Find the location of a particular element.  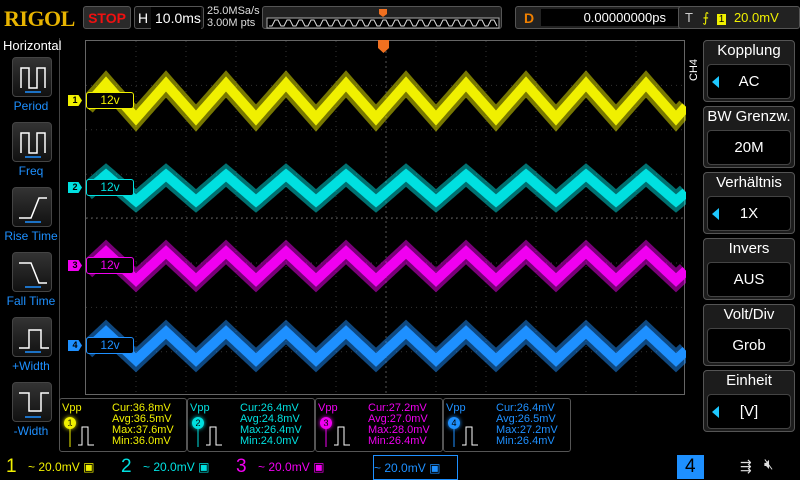

usb-icon: ⇶ is located at coordinates (746, 466).